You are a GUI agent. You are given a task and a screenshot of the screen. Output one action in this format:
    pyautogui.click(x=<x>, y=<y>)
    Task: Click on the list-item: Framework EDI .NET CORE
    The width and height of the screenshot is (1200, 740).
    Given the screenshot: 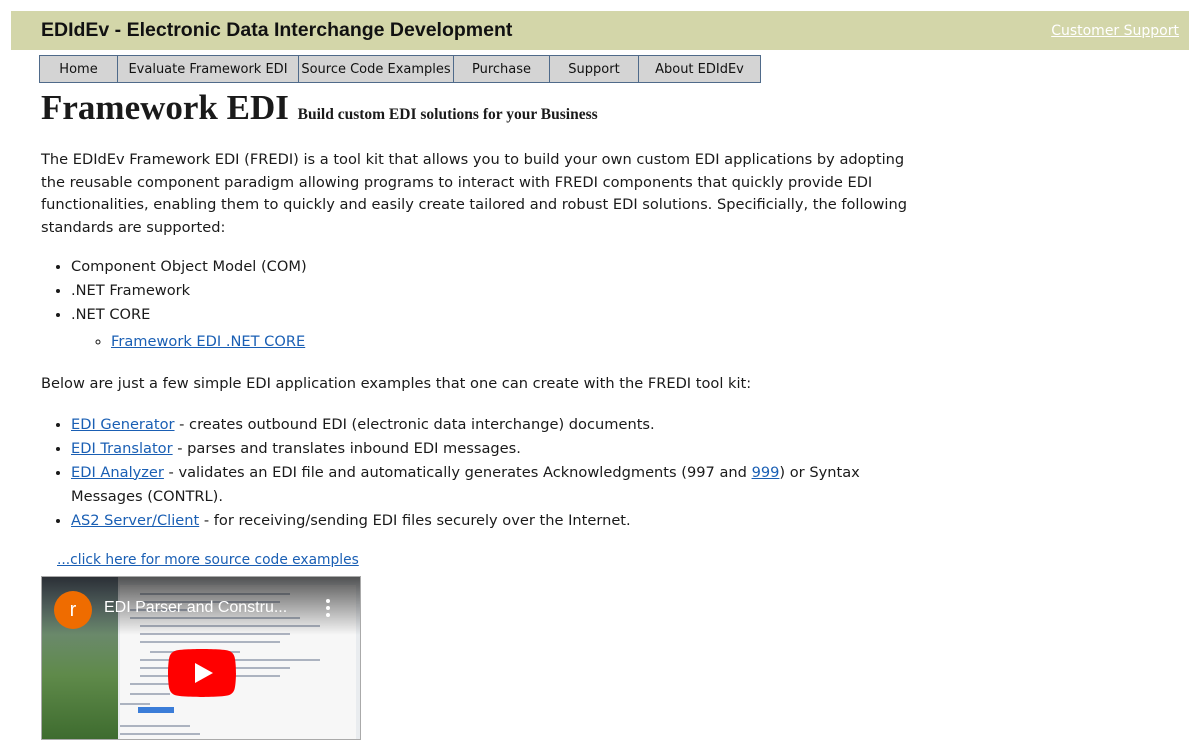 What is the action you would take?
    pyautogui.click(x=521, y=342)
    